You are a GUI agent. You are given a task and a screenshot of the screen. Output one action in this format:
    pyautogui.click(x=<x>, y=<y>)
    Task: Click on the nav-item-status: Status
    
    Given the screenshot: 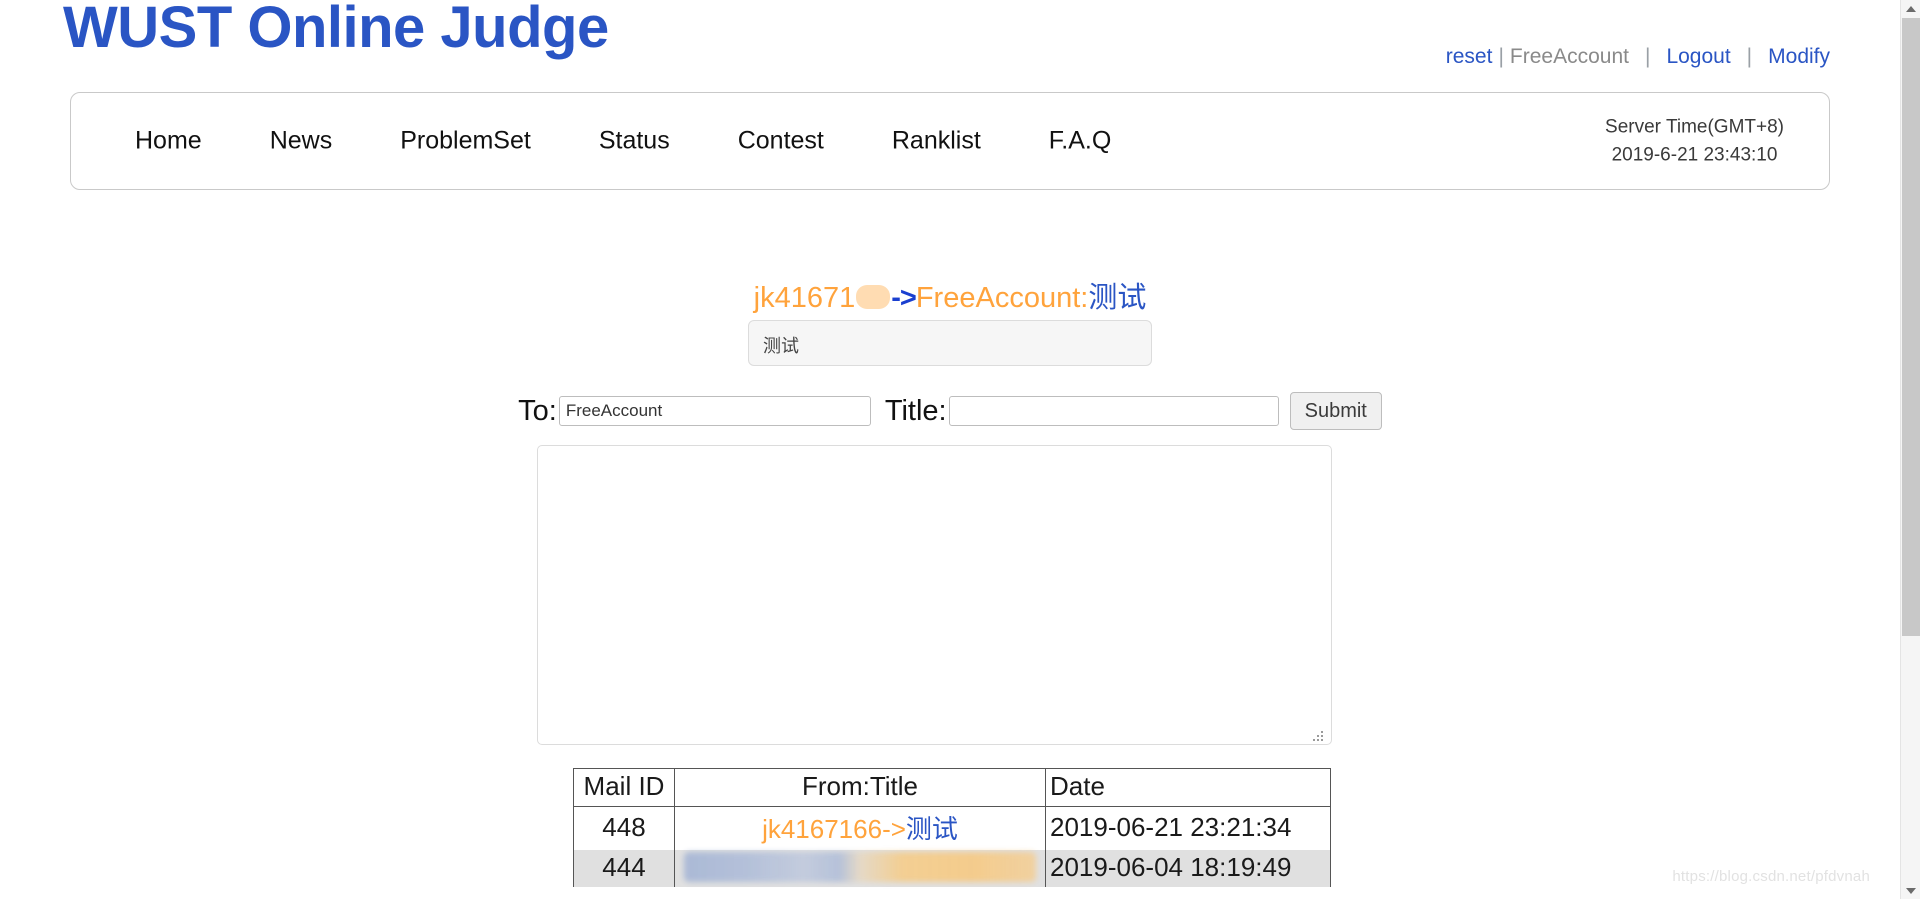 What is the action you would take?
    pyautogui.click(x=634, y=141)
    